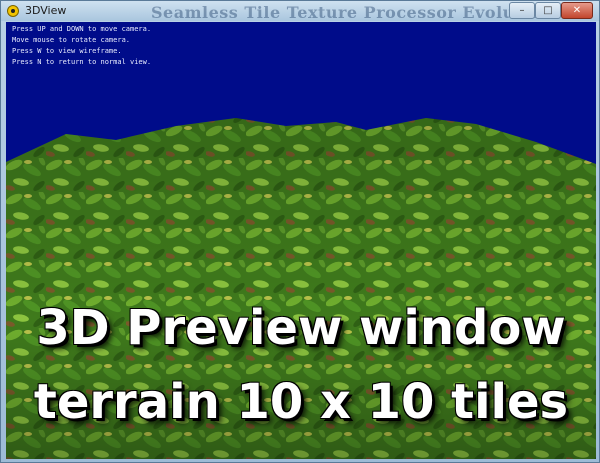 The width and height of the screenshot is (600, 463). What do you see at coordinates (522, 10) in the screenshot?
I see `minimize-button: –` at bounding box center [522, 10].